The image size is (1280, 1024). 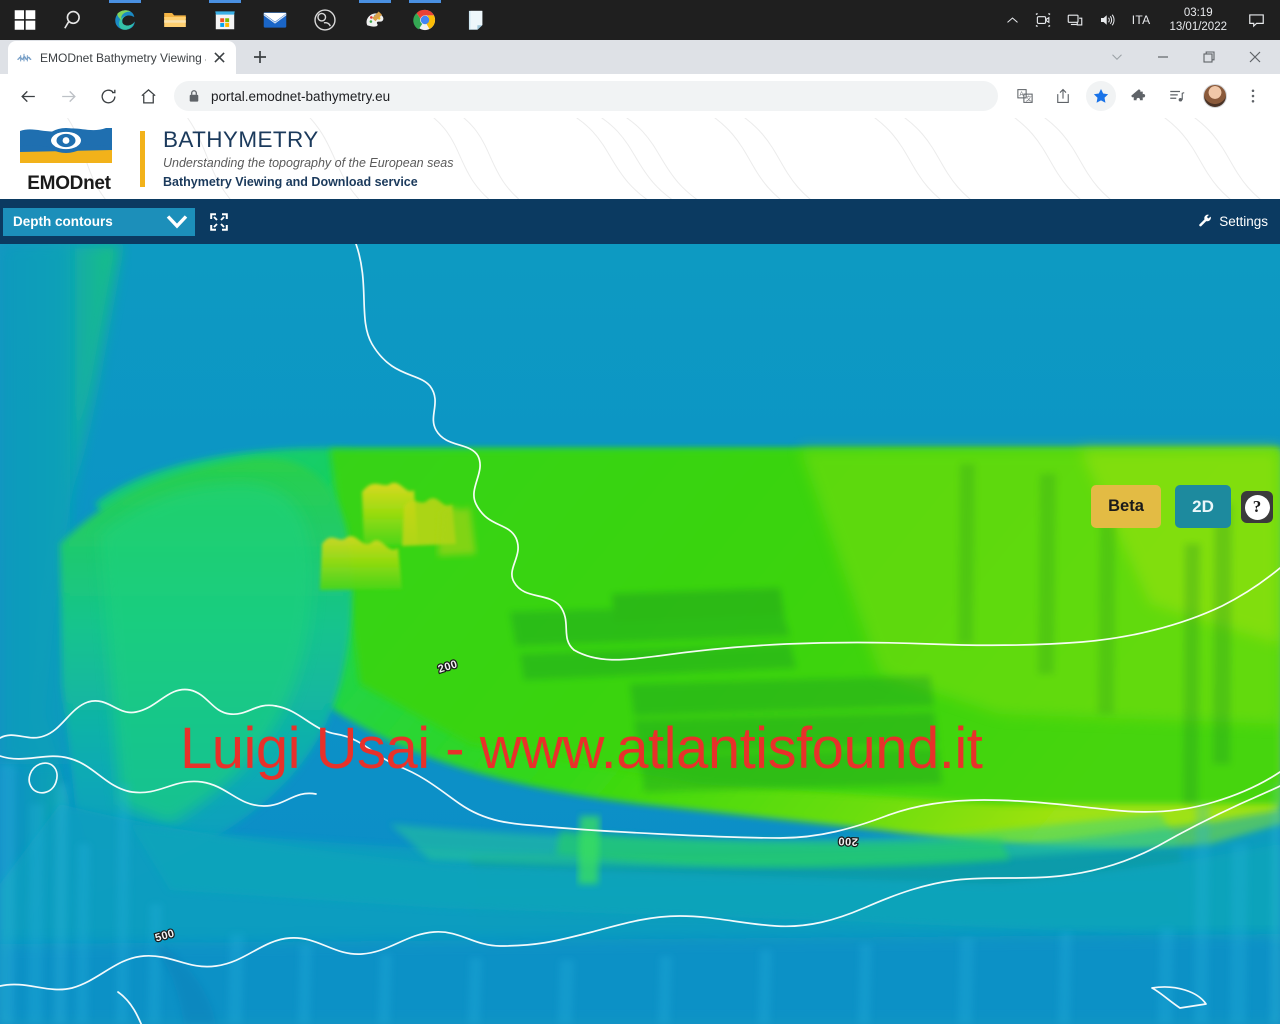 I want to click on layer-select-dropdown: Depth contours, so click(x=99, y=221).